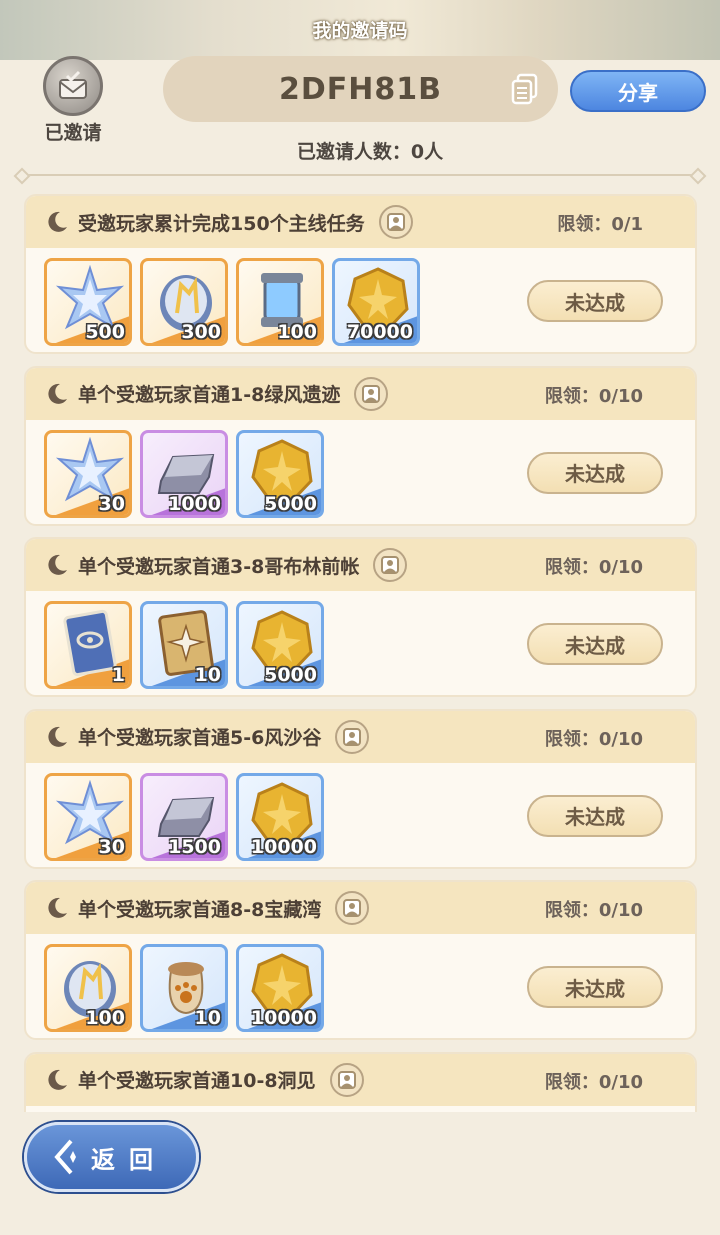  I want to click on task-header: 单个受邀玩家首通3-8哥布林前帐 限领：0/10, so click(360, 565).